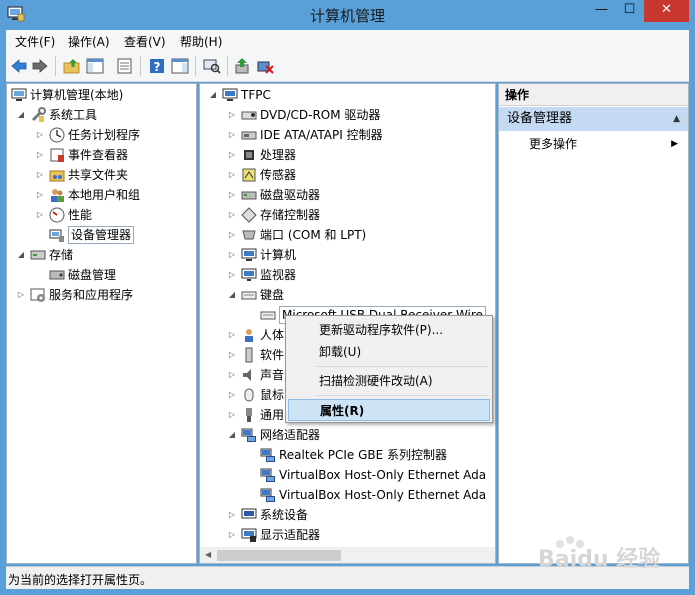 The height and width of the screenshot is (595, 695). I want to click on device-tree-item-label: Realtek PCIe GBE 系列控制器, so click(363, 455).